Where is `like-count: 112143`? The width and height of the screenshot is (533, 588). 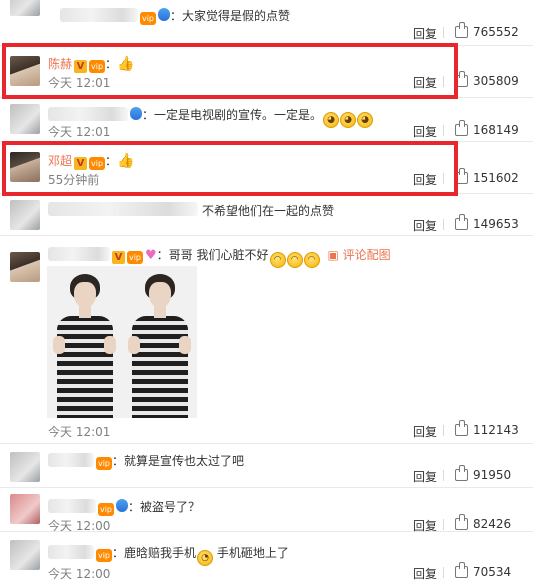 like-count: 112143 is located at coordinates (496, 430).